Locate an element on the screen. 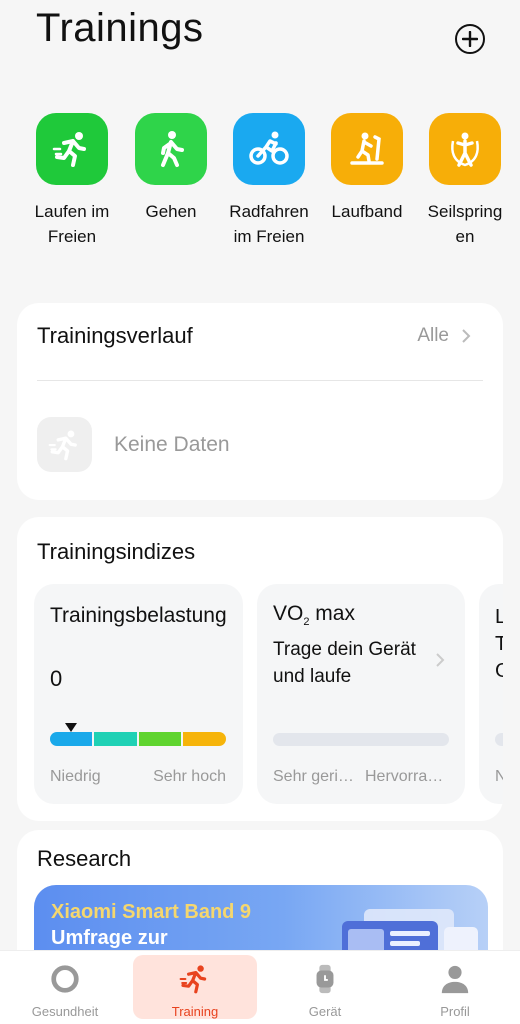  shortcut-outdoor-run: Laufen im Freien is located at coordinates (72, 181).